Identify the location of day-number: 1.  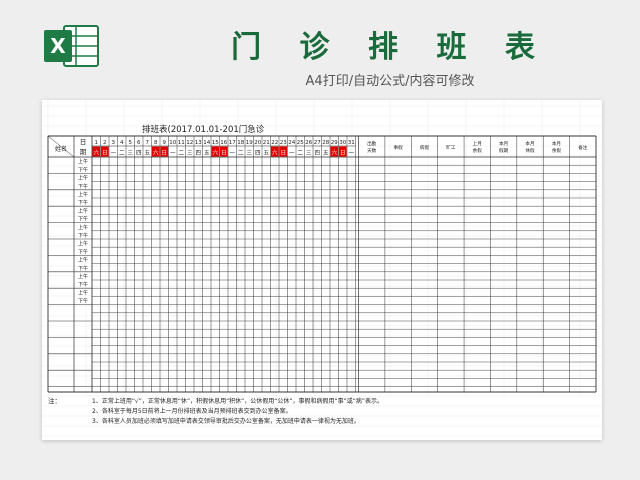
(97, 143).